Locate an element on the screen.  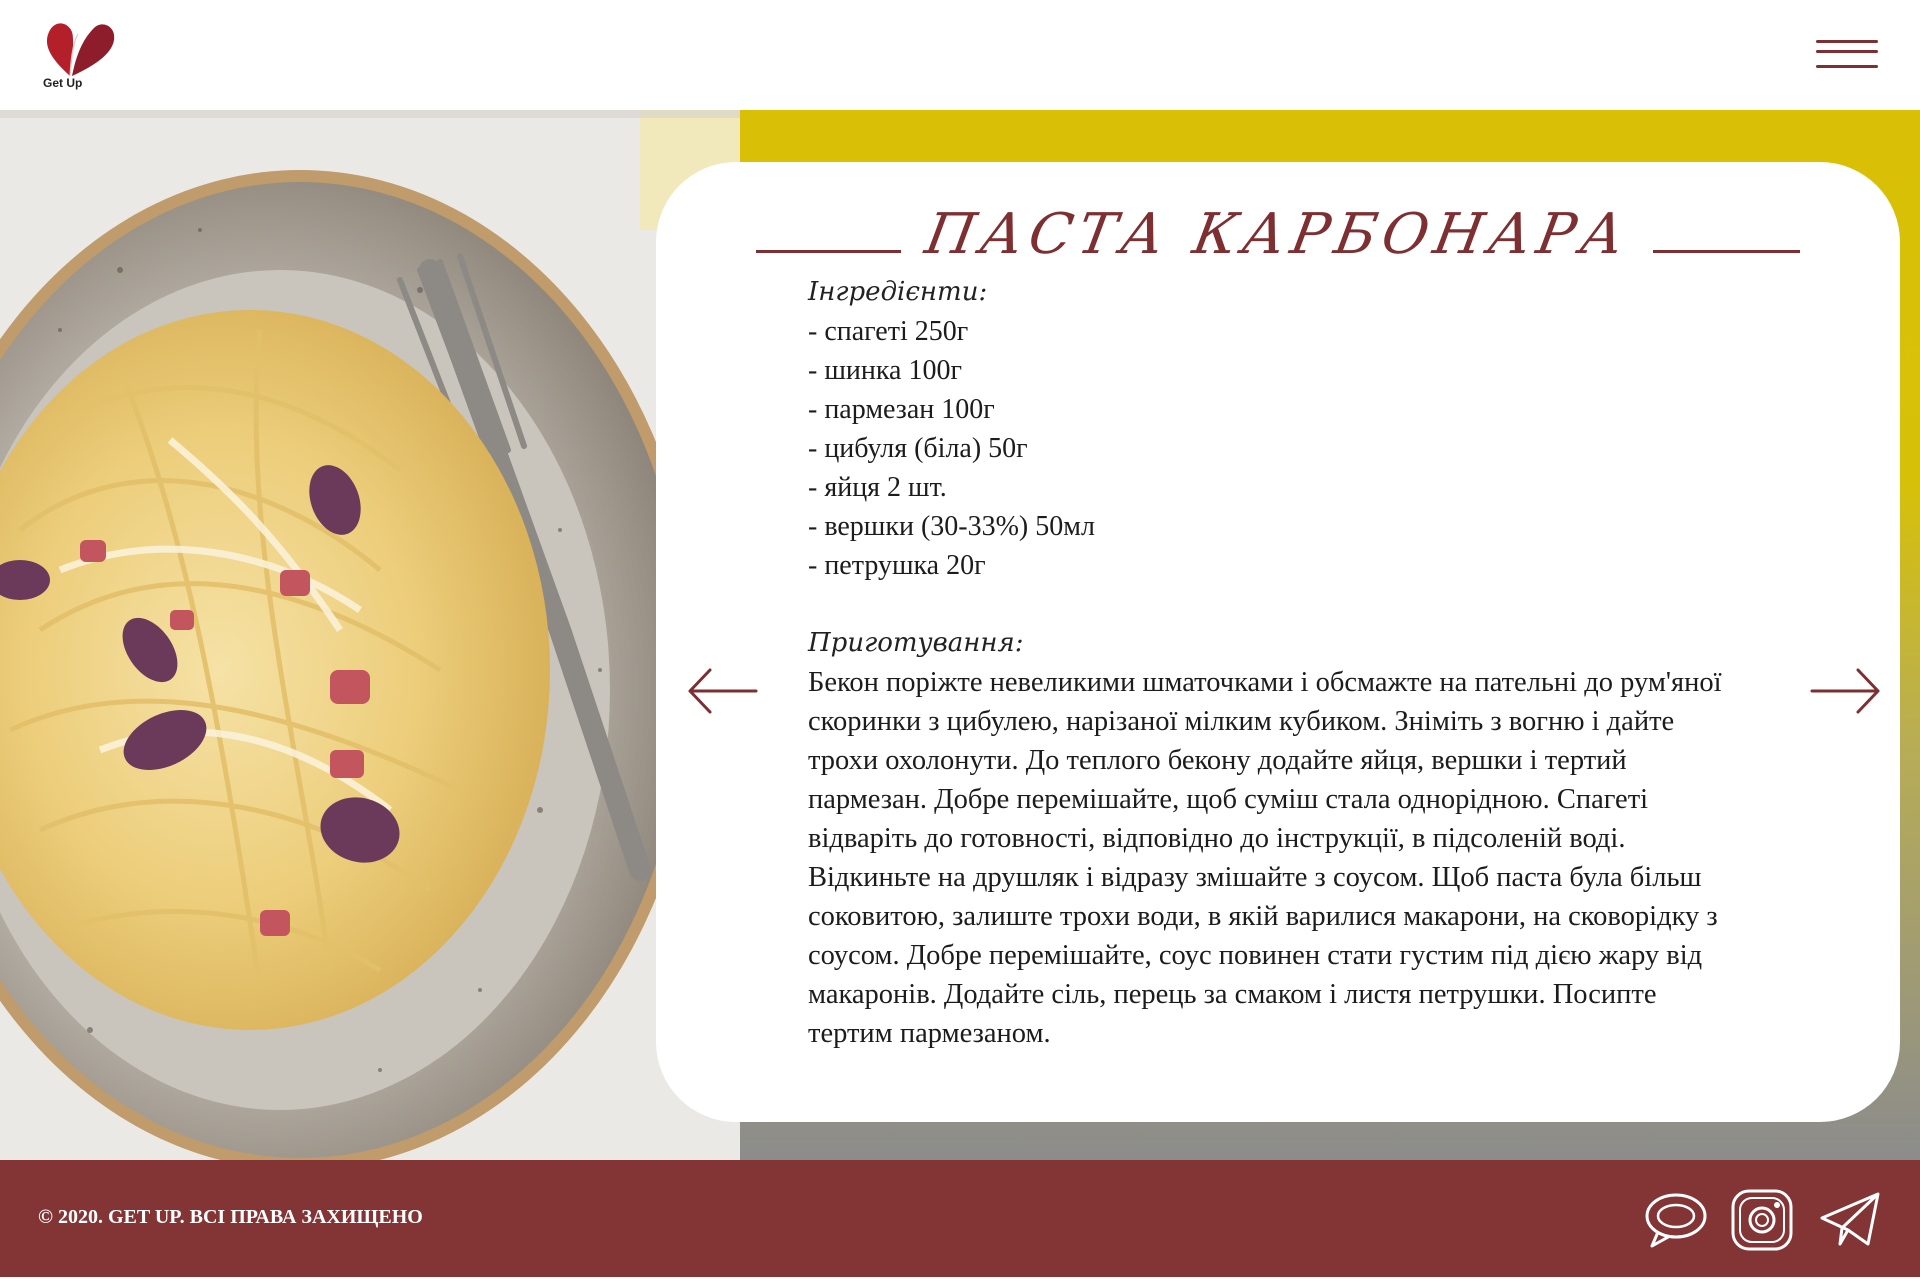
ingredient-item: - цибуля (біла) 50г is located at coordinates (918, 448).